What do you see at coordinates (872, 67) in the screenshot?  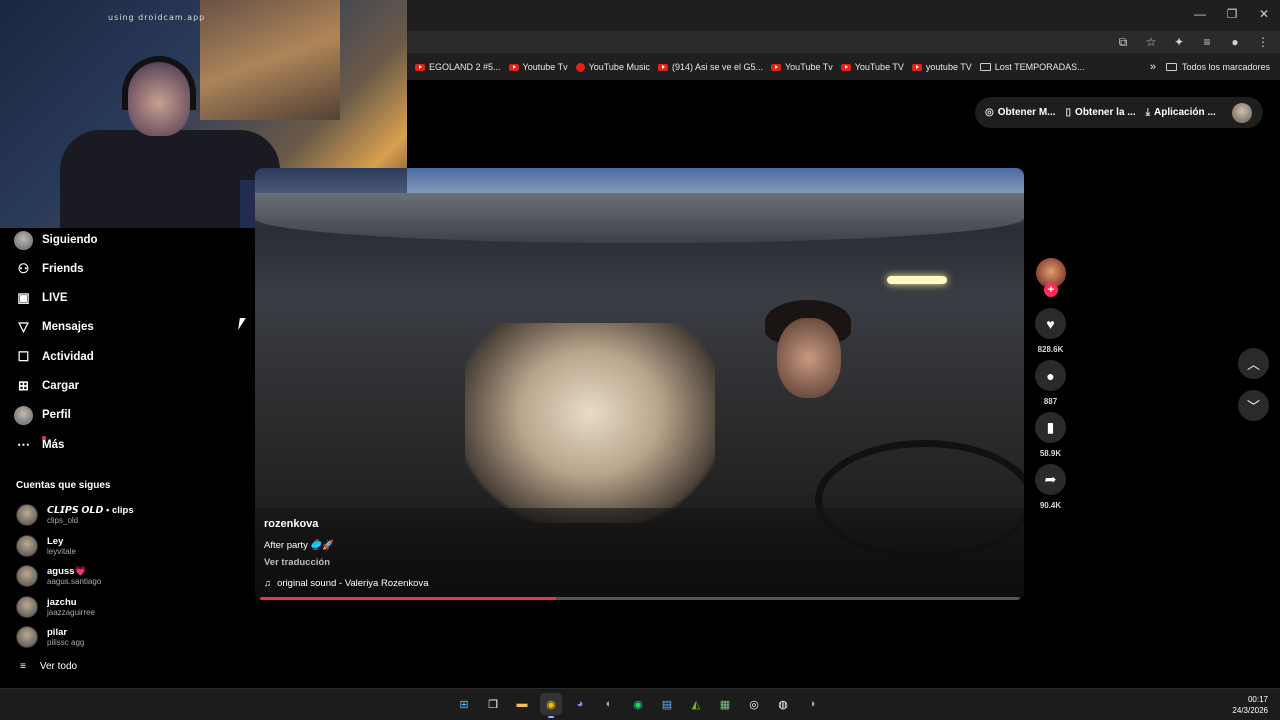 I see `bookmark-item: YouTube TV` at bounding box center [872, 67].